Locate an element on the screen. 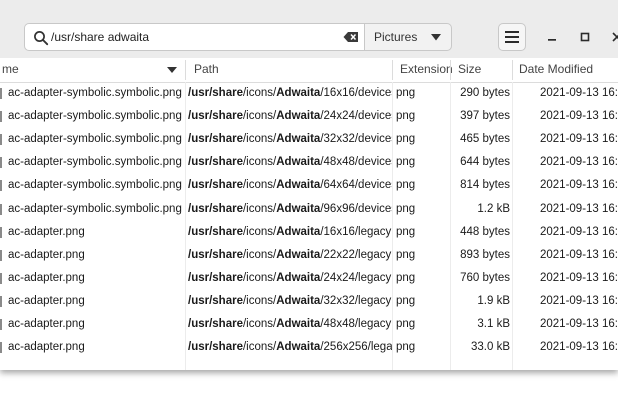 The width and height of the screenshot is (618, 394). location-label: Pictures is located at coordinates (396, 37).